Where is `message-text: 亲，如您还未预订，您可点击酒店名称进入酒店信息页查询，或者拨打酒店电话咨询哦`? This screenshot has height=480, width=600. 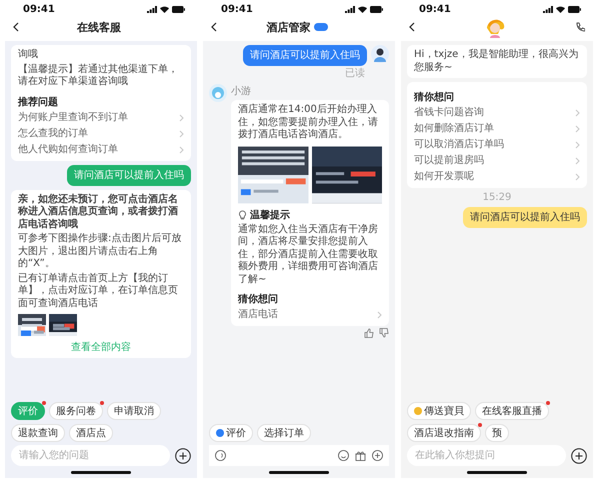 message-text: 亲，如您还未预订，您可点击酒店名称进入酒店信息页查询，或者拨打酒店电话咨询哦 is located at coordinates (98, 212).